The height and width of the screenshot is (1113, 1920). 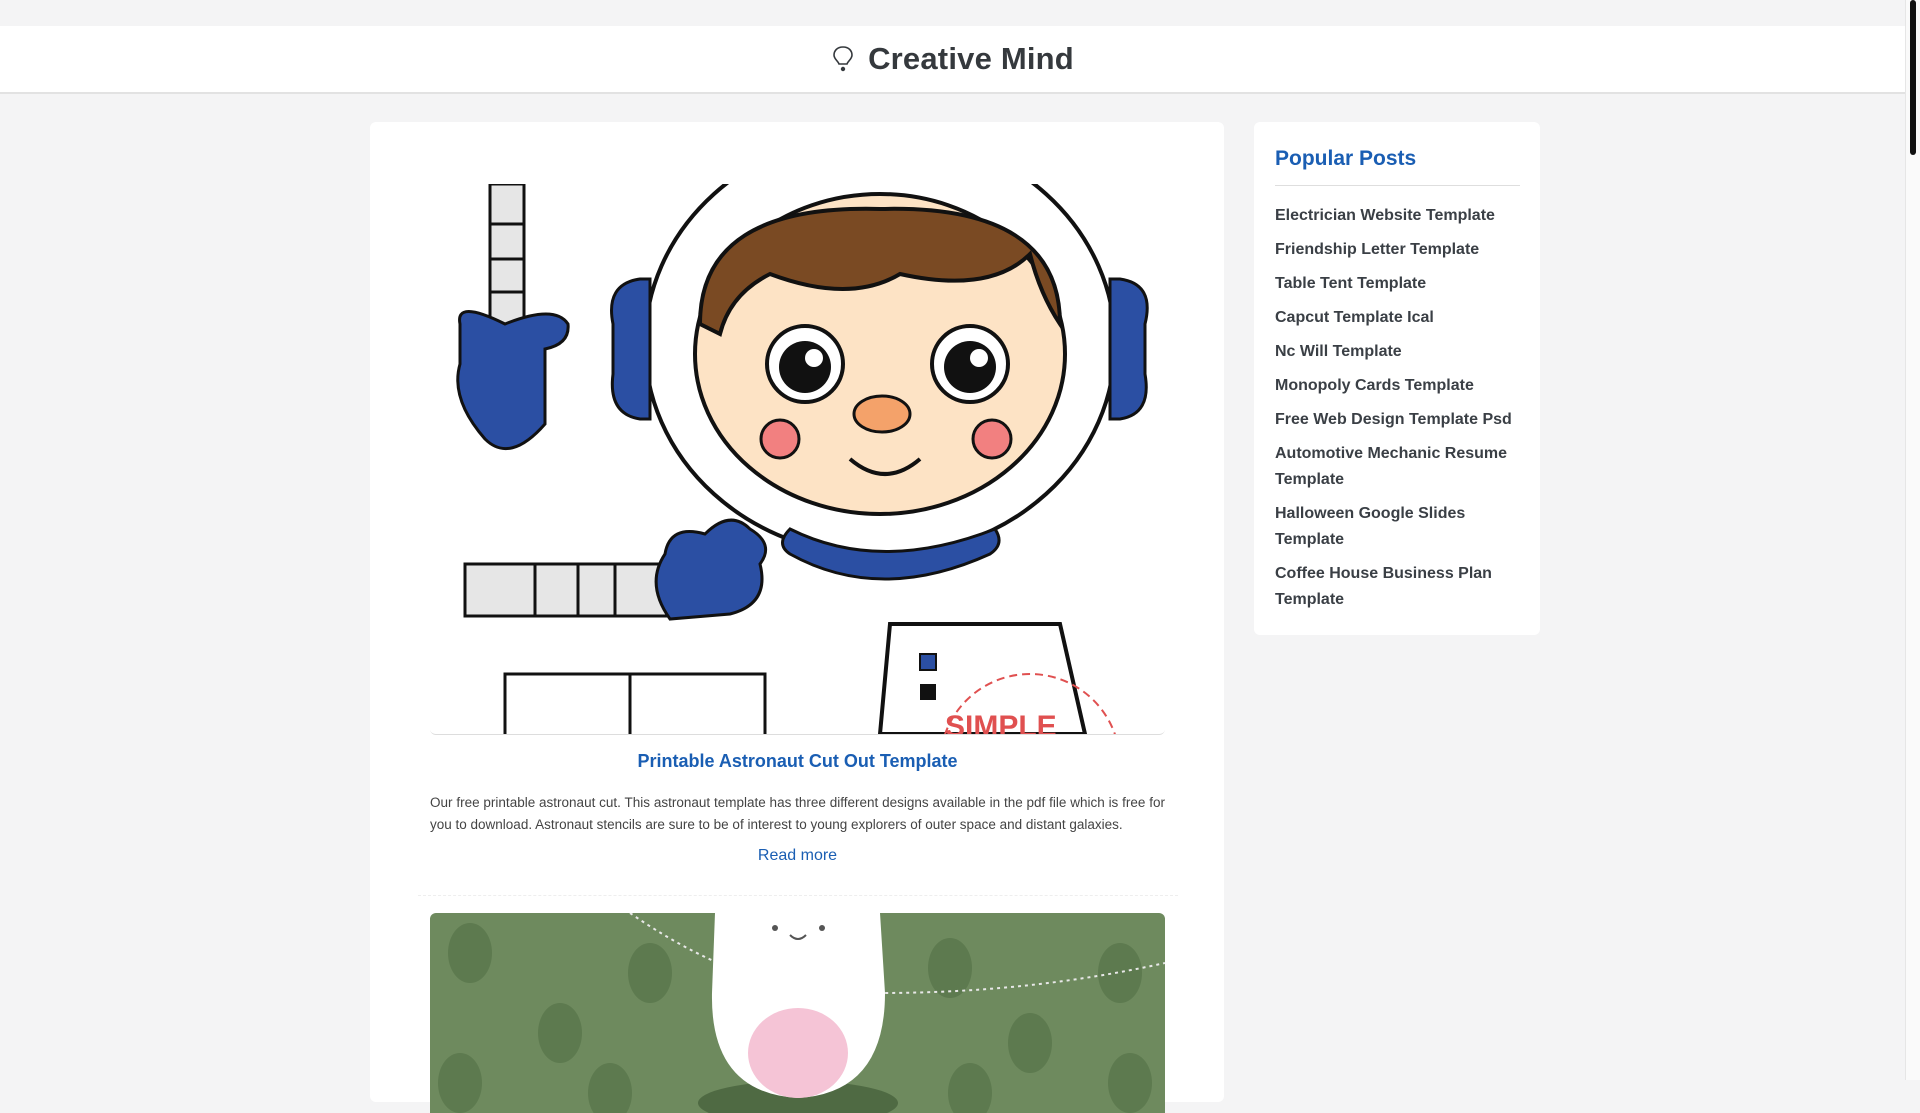 I want to click on site-brand-link: Creative Mind, so click(x=953, y=59).